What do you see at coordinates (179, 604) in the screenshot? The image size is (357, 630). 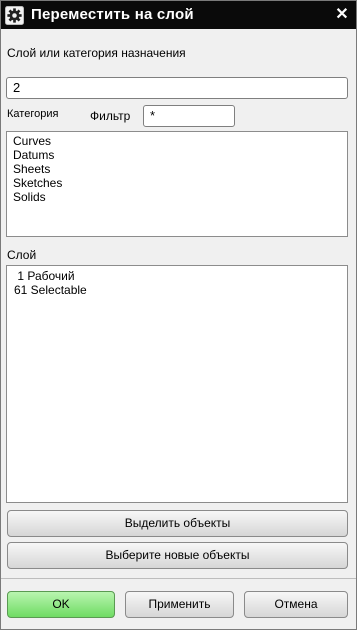 I see `apply-button: Применить` at bounding box center [179, 604].